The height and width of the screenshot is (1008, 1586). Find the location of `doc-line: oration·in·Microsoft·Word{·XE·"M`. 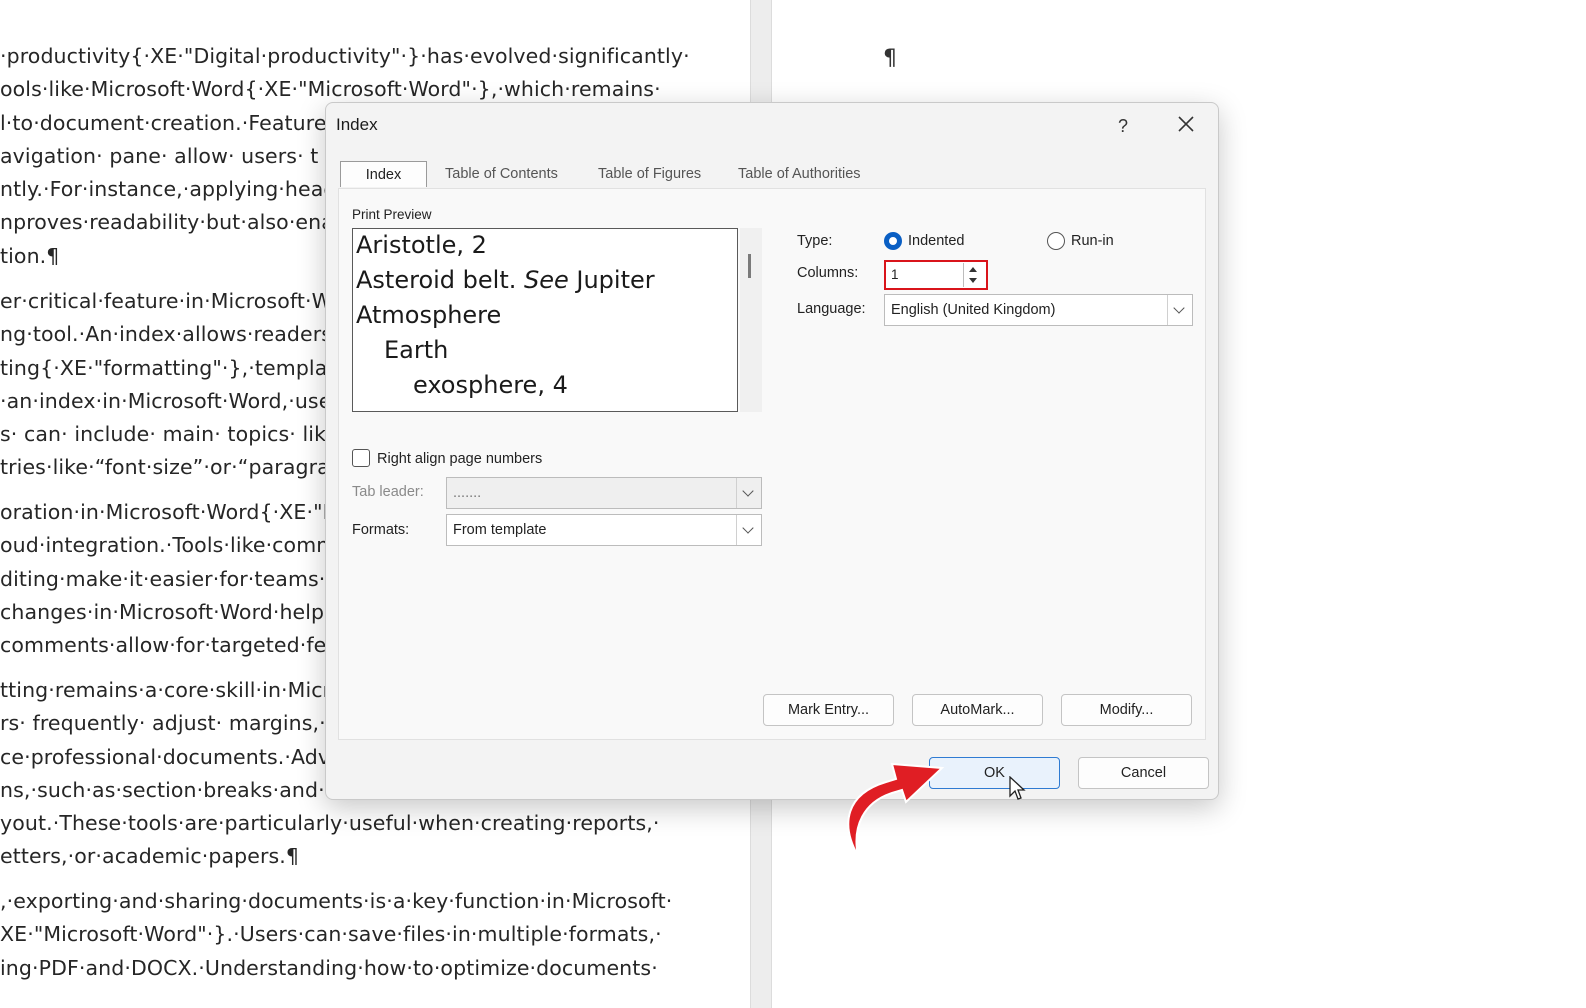

doc-line: oration·in·Microsoft·Word{·XE·"M is located at coordinates (170, 512).